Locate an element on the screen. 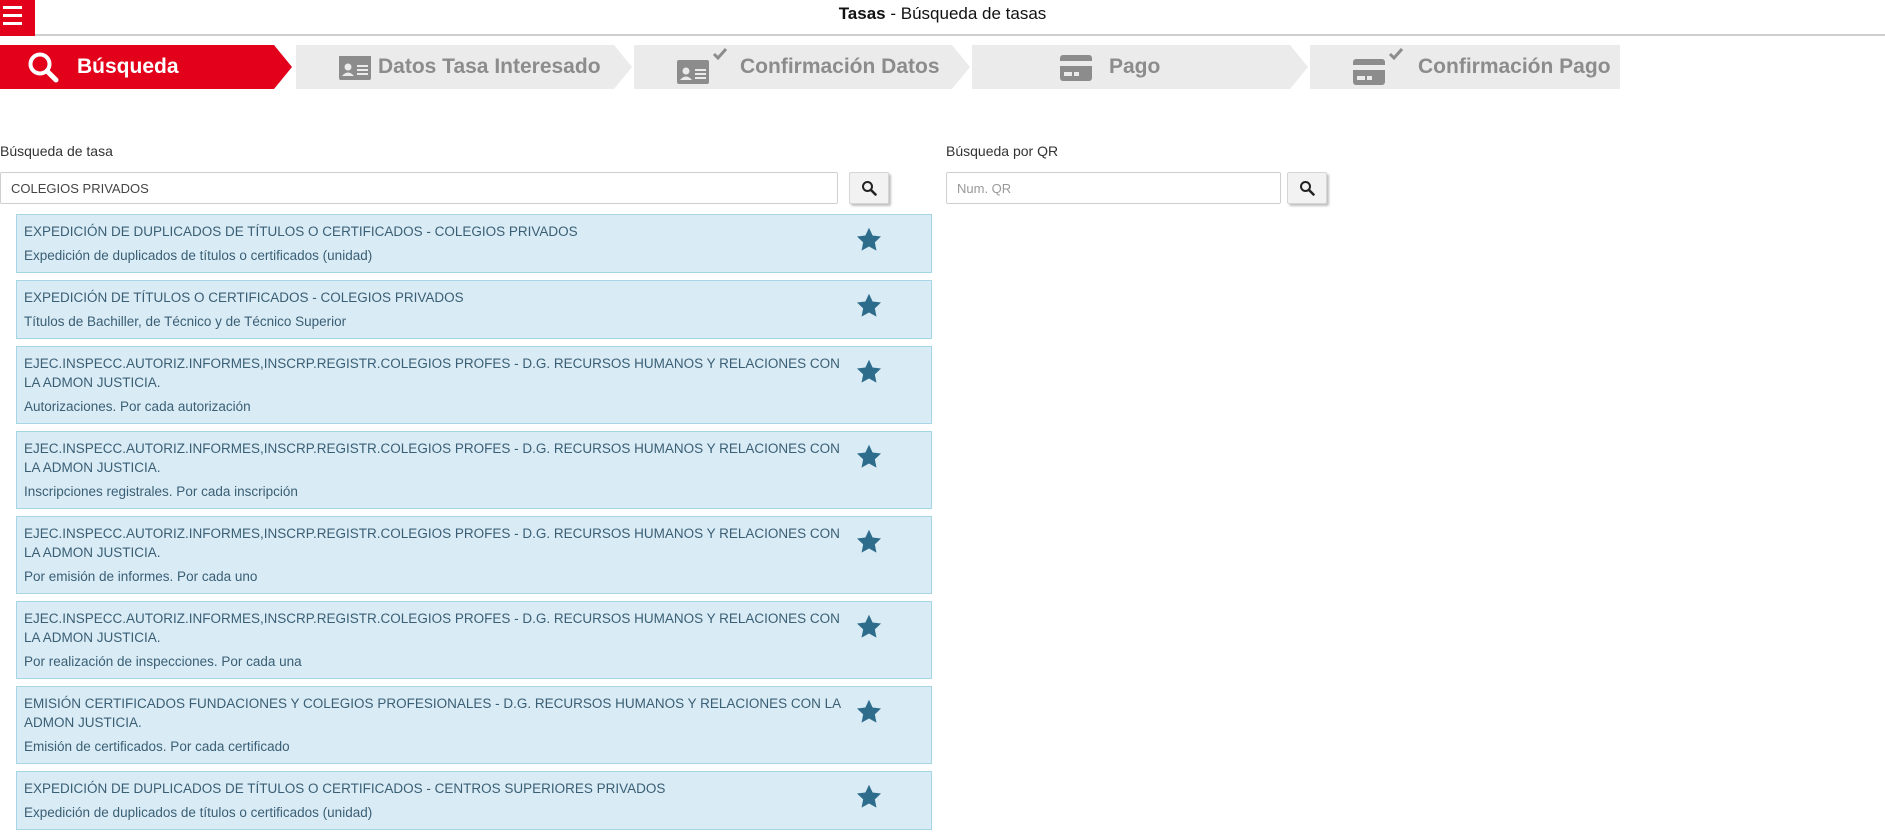 The width and height of the screenshot is (1885, 837). credit-card-icon is located at coordinates (1076, 68).